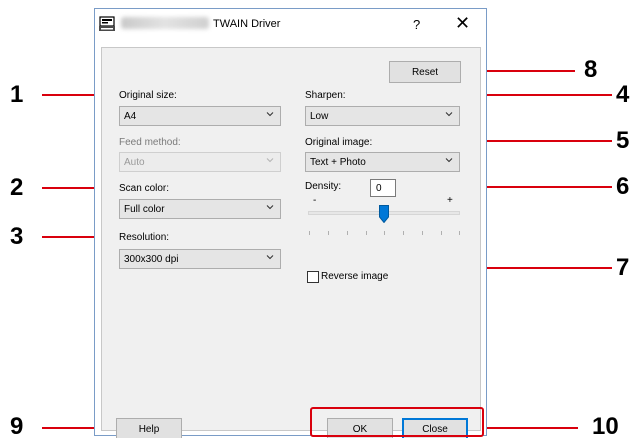  I want to click on original-size-dropdown: A4, so click(200, 116).